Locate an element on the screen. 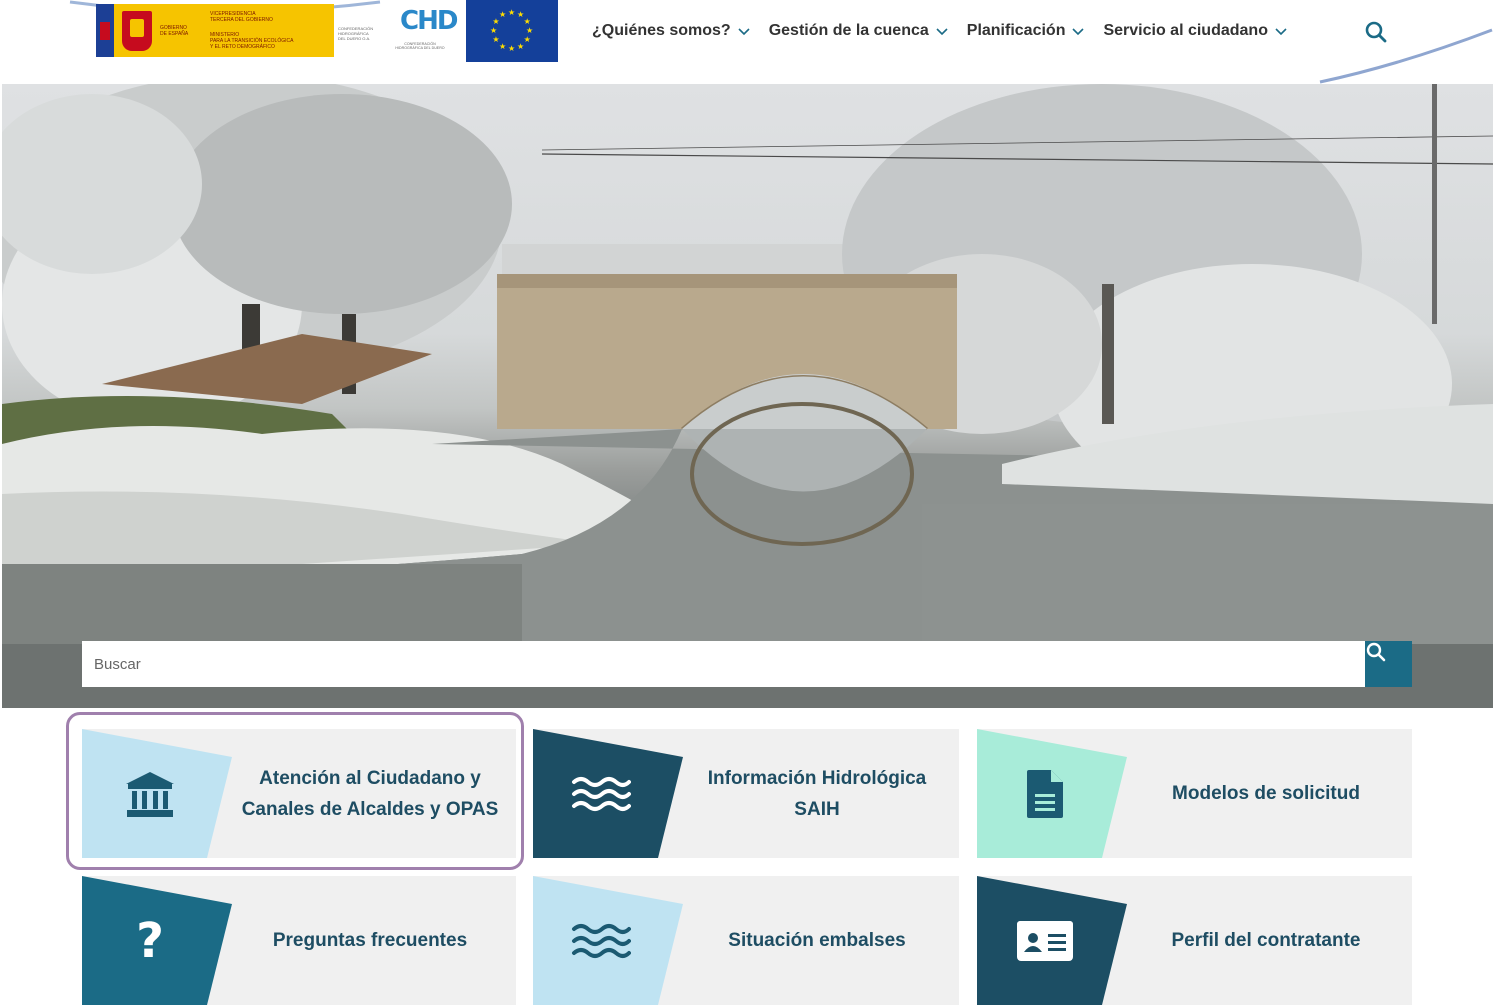 The image size is (1494, 1005). tile-label: Información Hidrológica SAIH is located at coordinates (817, 793).